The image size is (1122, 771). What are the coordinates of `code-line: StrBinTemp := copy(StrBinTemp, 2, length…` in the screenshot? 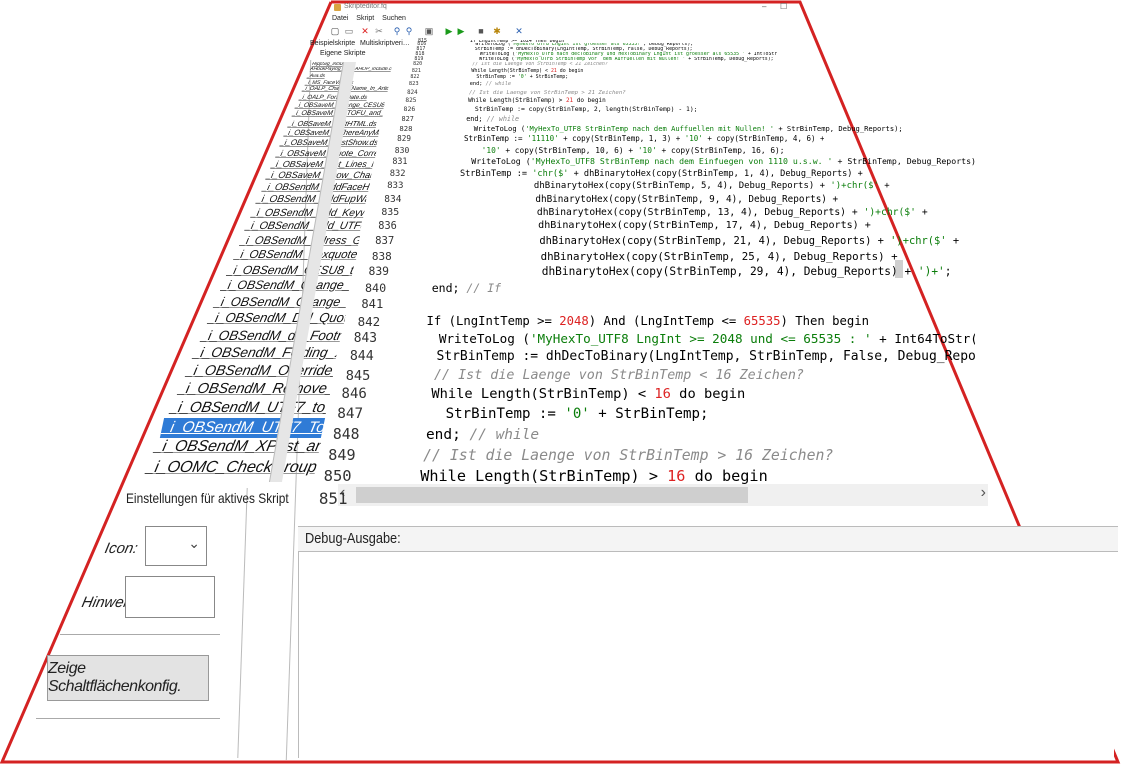 It's located at (579, 109).